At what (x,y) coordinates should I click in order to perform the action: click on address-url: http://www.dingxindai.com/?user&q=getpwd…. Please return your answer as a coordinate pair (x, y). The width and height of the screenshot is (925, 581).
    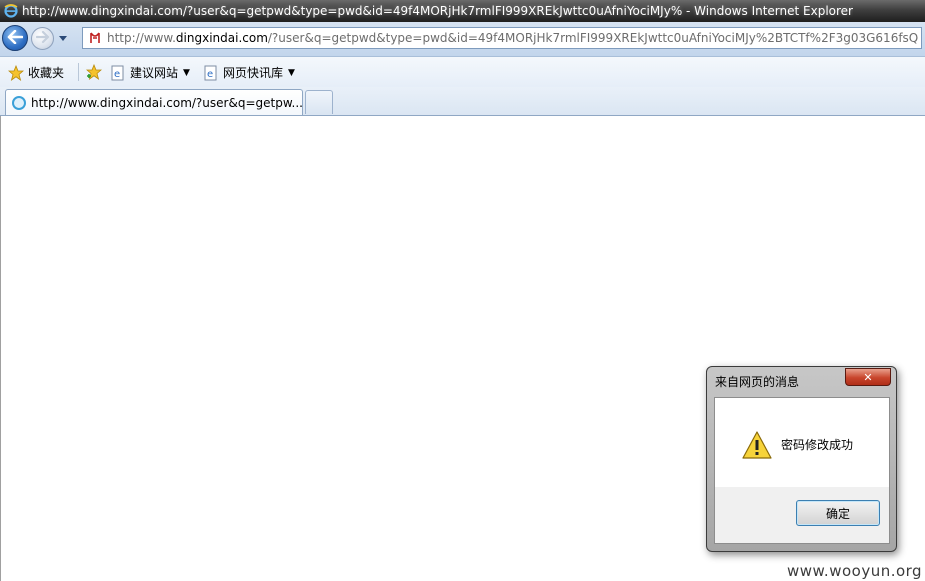
    Looking at the image, I should click on (512, 38).